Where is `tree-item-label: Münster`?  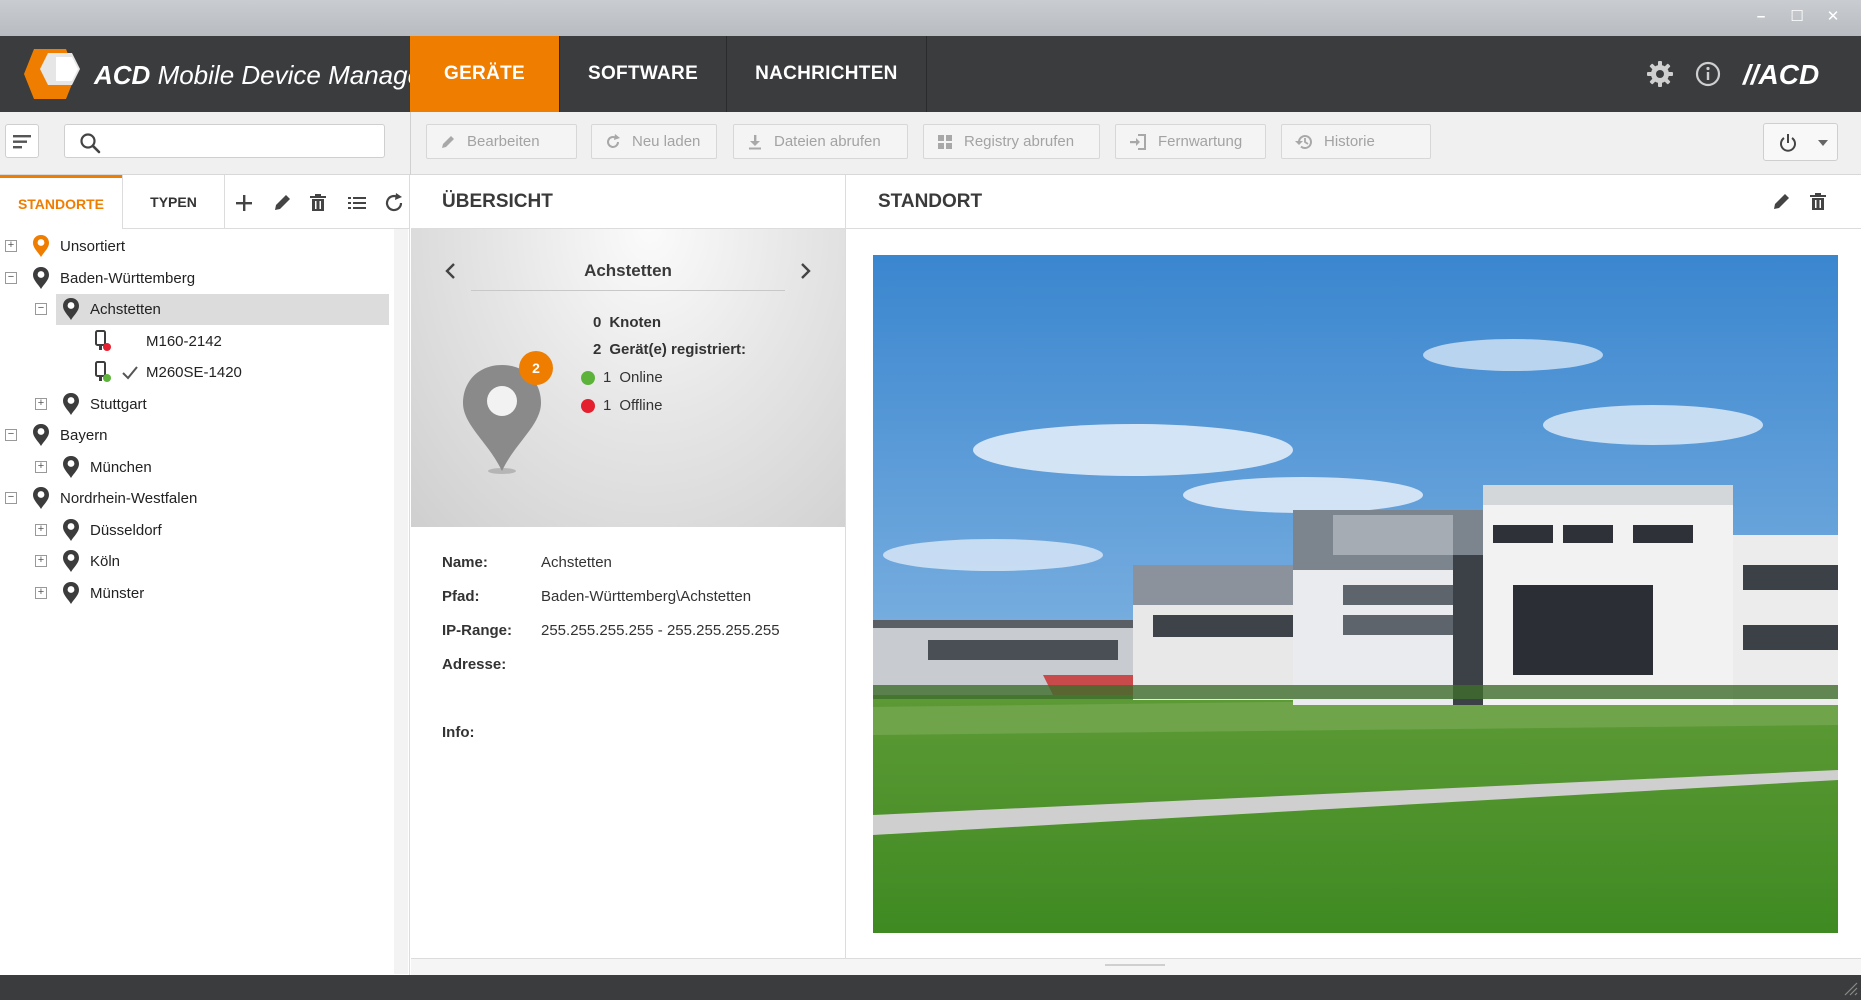
tree-item-label: Münster is located at coordinates (117, 593).